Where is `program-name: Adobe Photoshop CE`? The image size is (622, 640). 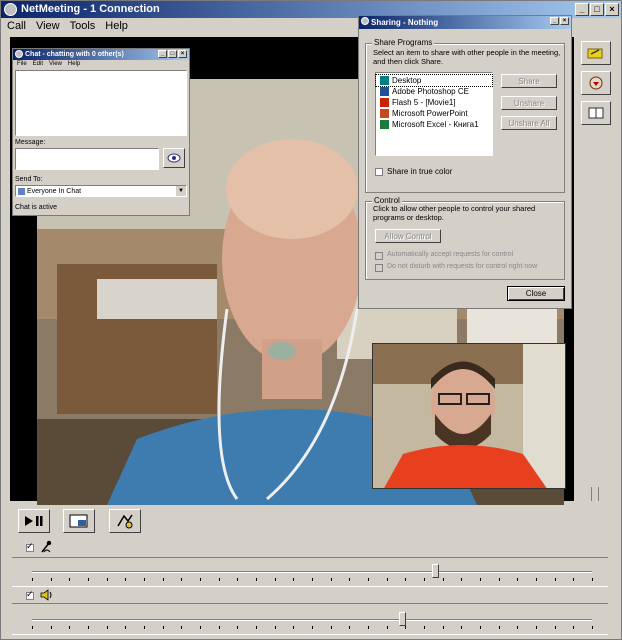 program-name: Adobe Photoshop CE is located at coordinates (430, 91).